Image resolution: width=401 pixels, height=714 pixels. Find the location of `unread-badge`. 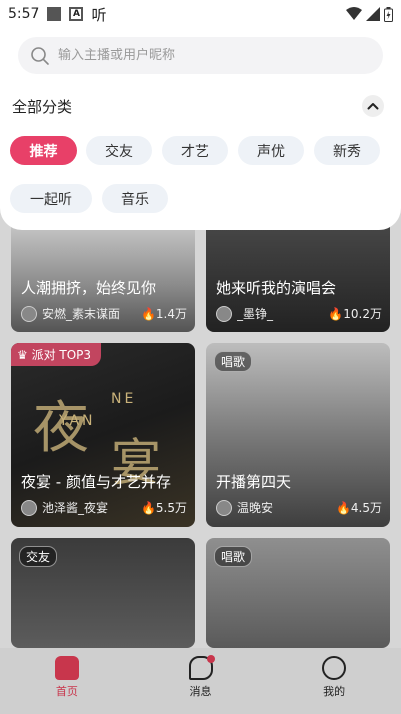

unread-badge is located at coordinates (210, 659).